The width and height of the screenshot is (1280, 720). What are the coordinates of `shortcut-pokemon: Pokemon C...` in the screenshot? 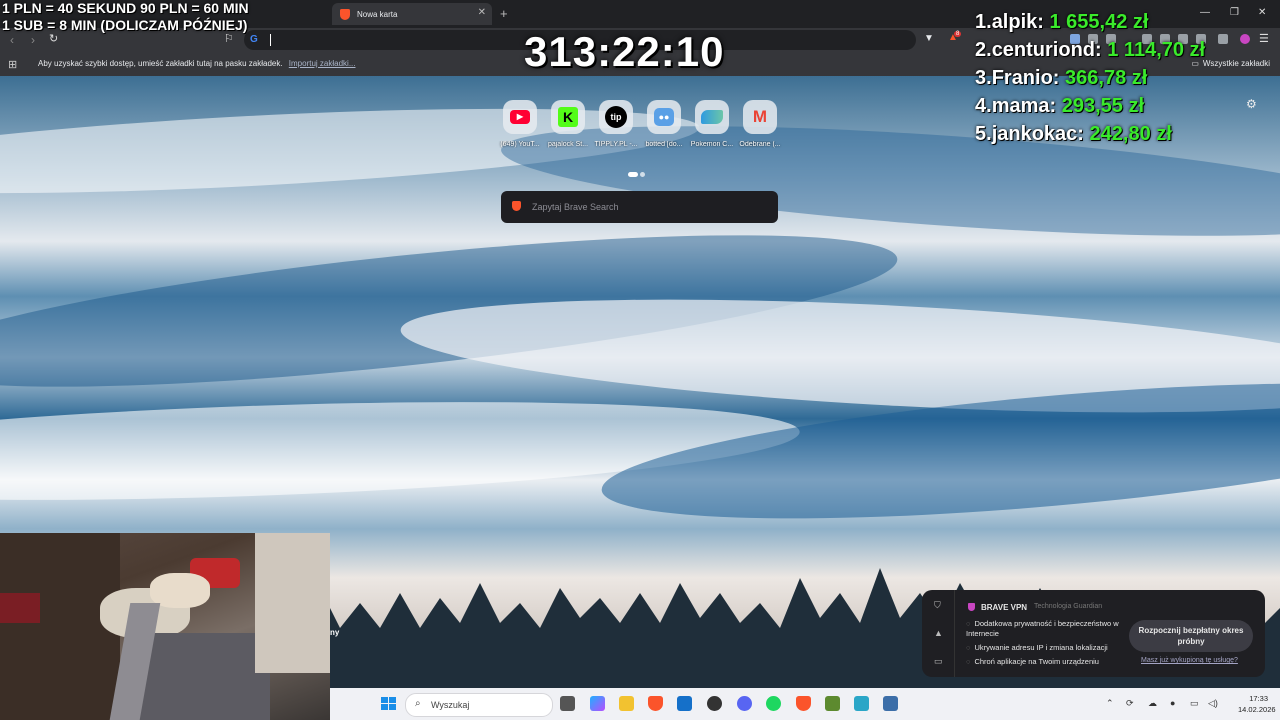 It's located at (712, 124).